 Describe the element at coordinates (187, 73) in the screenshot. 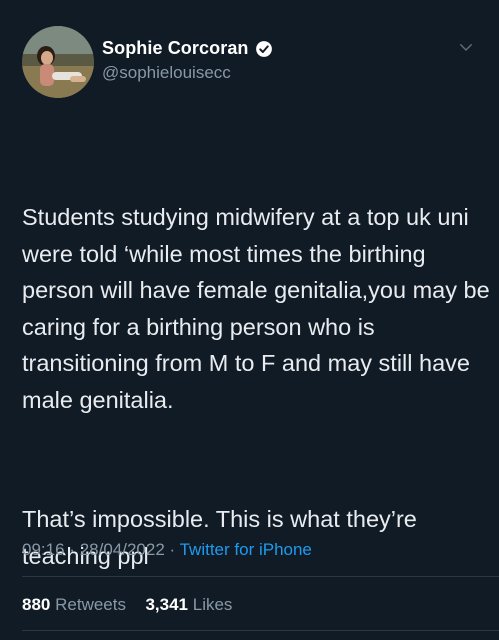

I see `author-handle: @sophielouisecc` at that location.